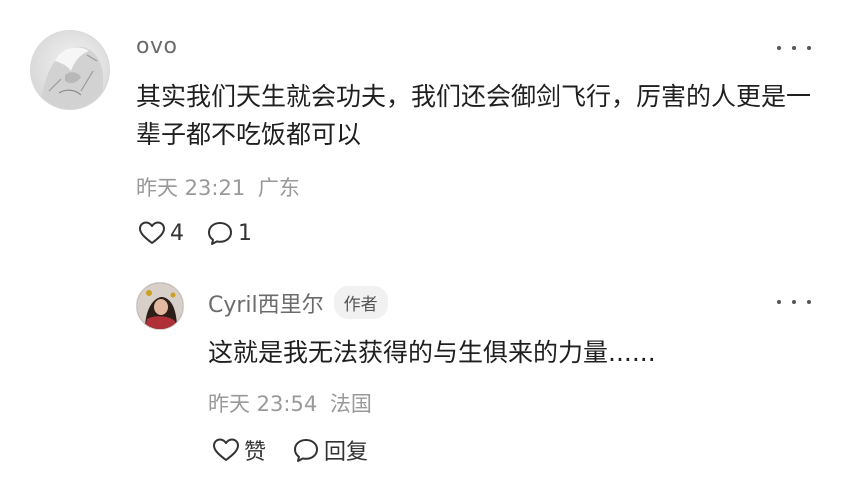 Image resolution: width=848 pixels, height=502 pixels. What do you see at coordinates (290, 450) in the screenshot?
I see `reply-actions: 赞 回复` at bounding box center [290, 450].